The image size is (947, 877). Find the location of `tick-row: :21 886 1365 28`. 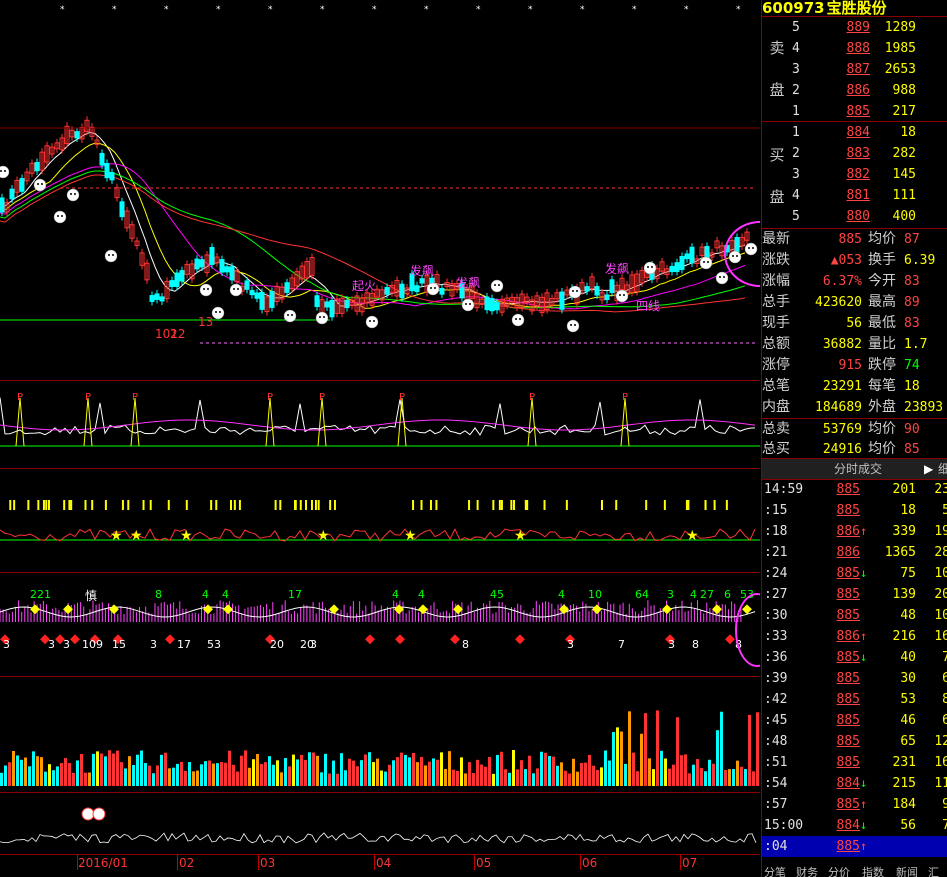

tick-row: :21 886 1365 28 is located at coordinates (854, 552).